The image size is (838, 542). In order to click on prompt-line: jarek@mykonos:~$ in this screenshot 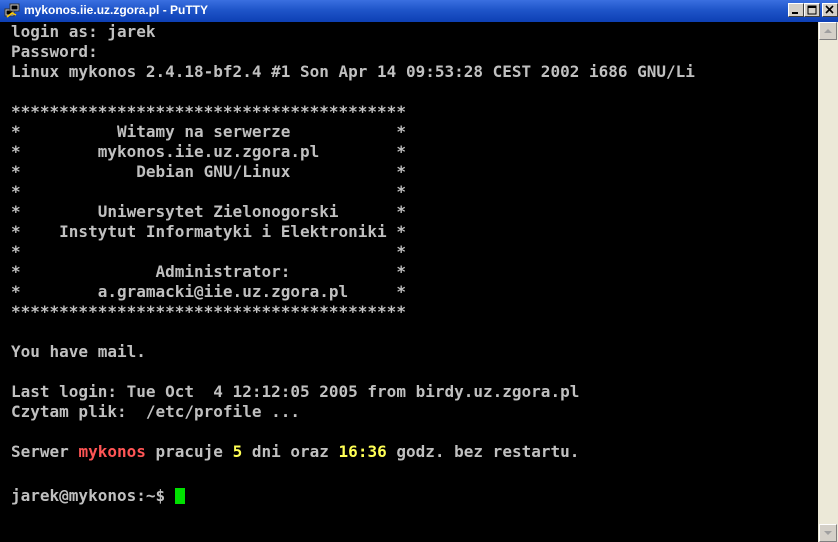, I will do `click(98, 496)`.